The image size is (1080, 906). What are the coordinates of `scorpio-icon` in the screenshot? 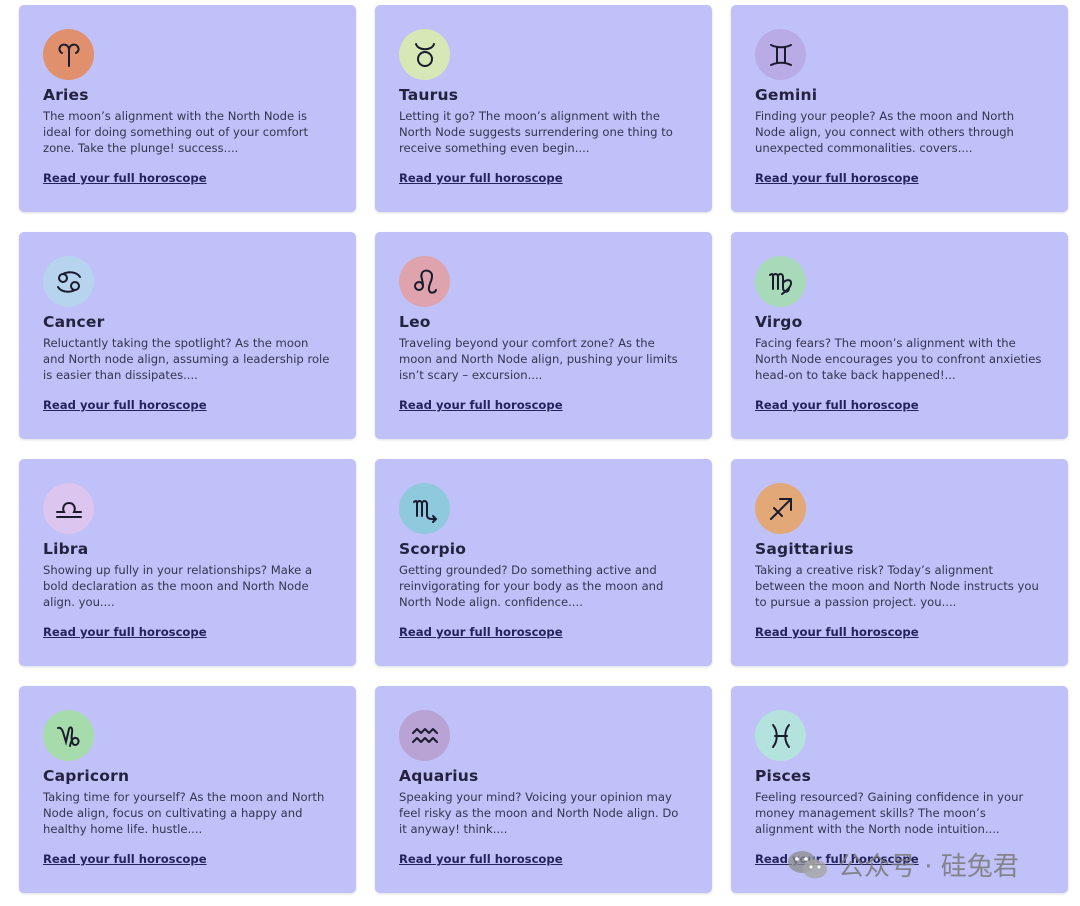 It's located at (424, 508).